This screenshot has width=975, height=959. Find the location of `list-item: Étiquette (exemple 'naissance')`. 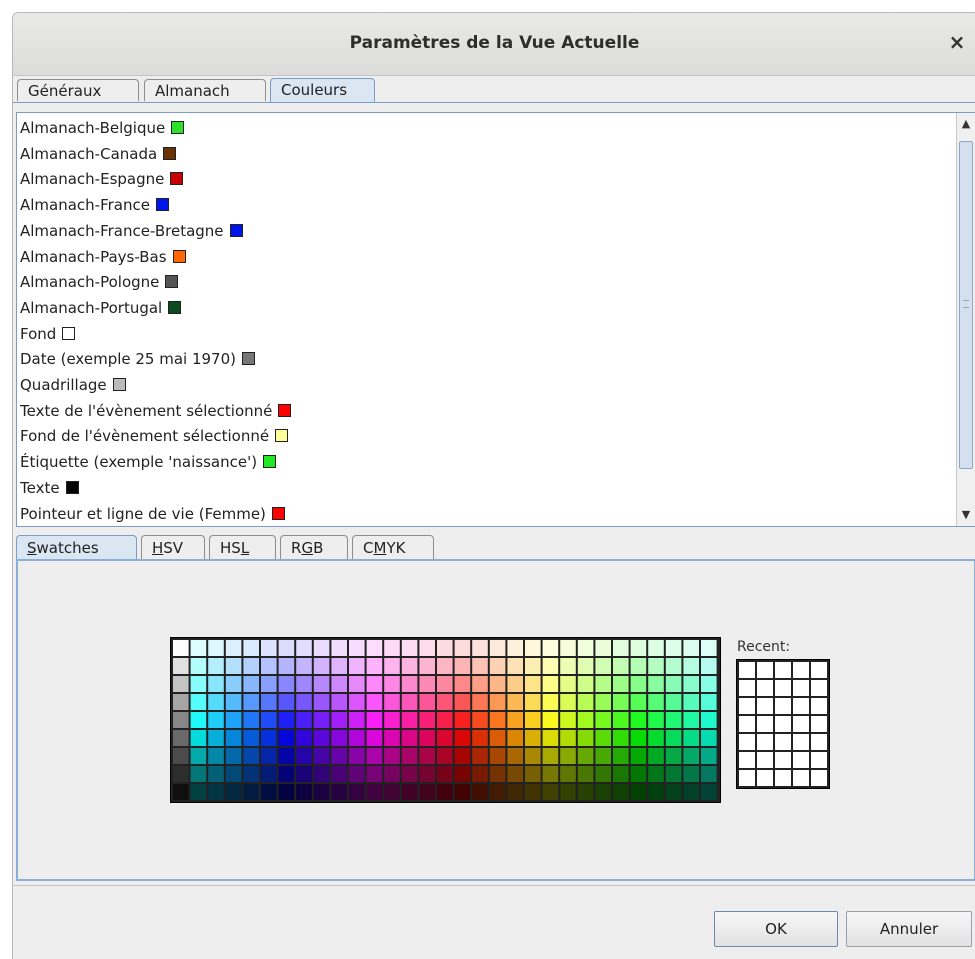

list-item: Étiquette (exemple 'naissance') is located at coordinates (148, 462).